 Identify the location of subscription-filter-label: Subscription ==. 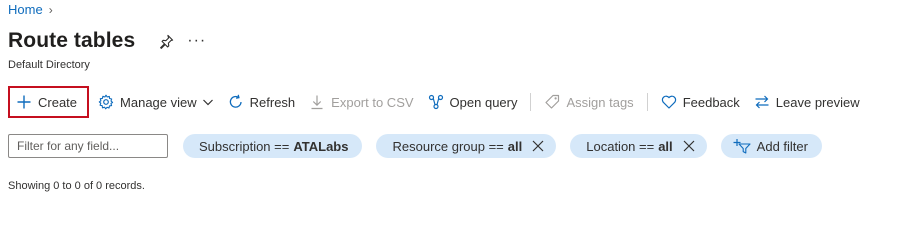
(244, 146).